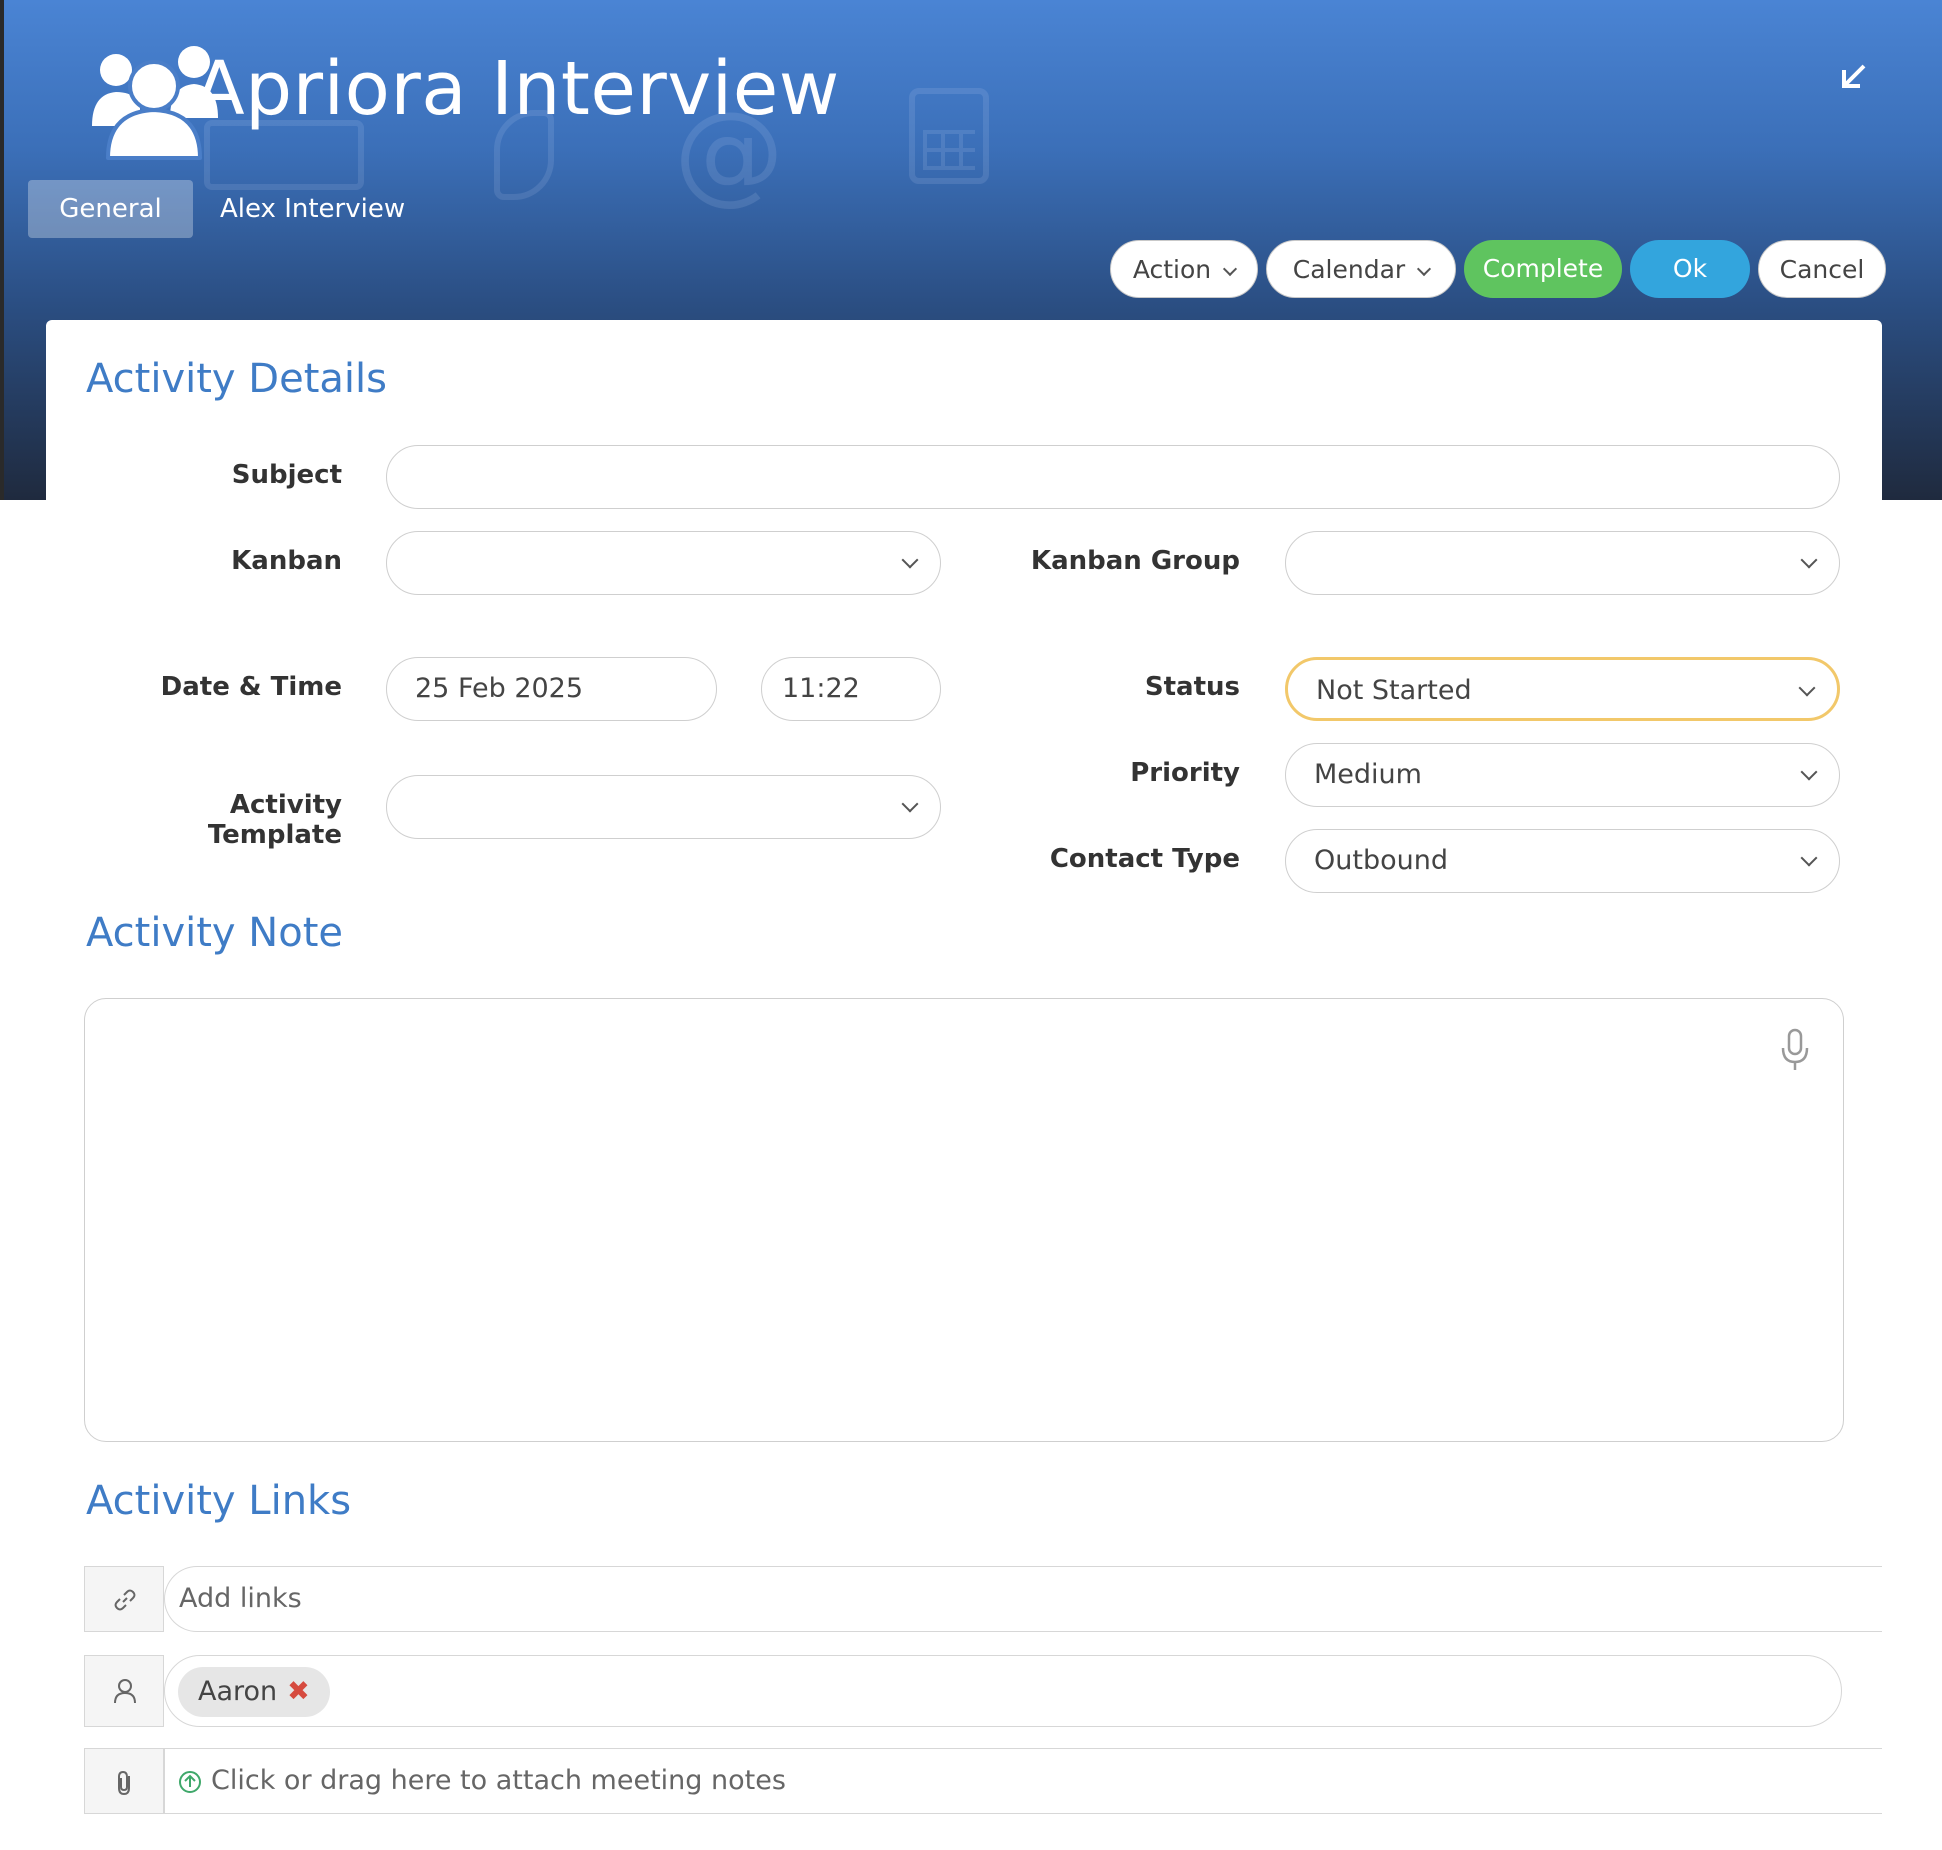  What do you see at coordinates (1135, 561) in the screenshot?
I see `kanban-group-label: Kanban Group` at bounding box center [1135, 561].